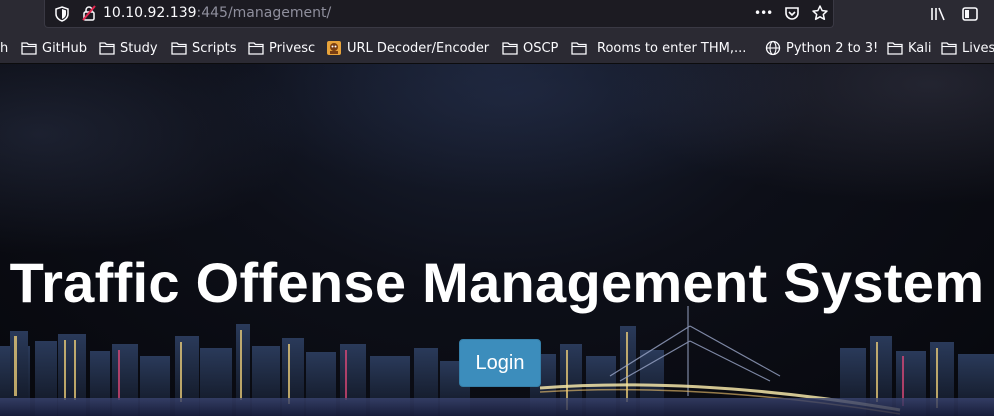 The image size is (994, 416). I want to click on bookmark-label: Python 2 to 3!, so click(832, 48).